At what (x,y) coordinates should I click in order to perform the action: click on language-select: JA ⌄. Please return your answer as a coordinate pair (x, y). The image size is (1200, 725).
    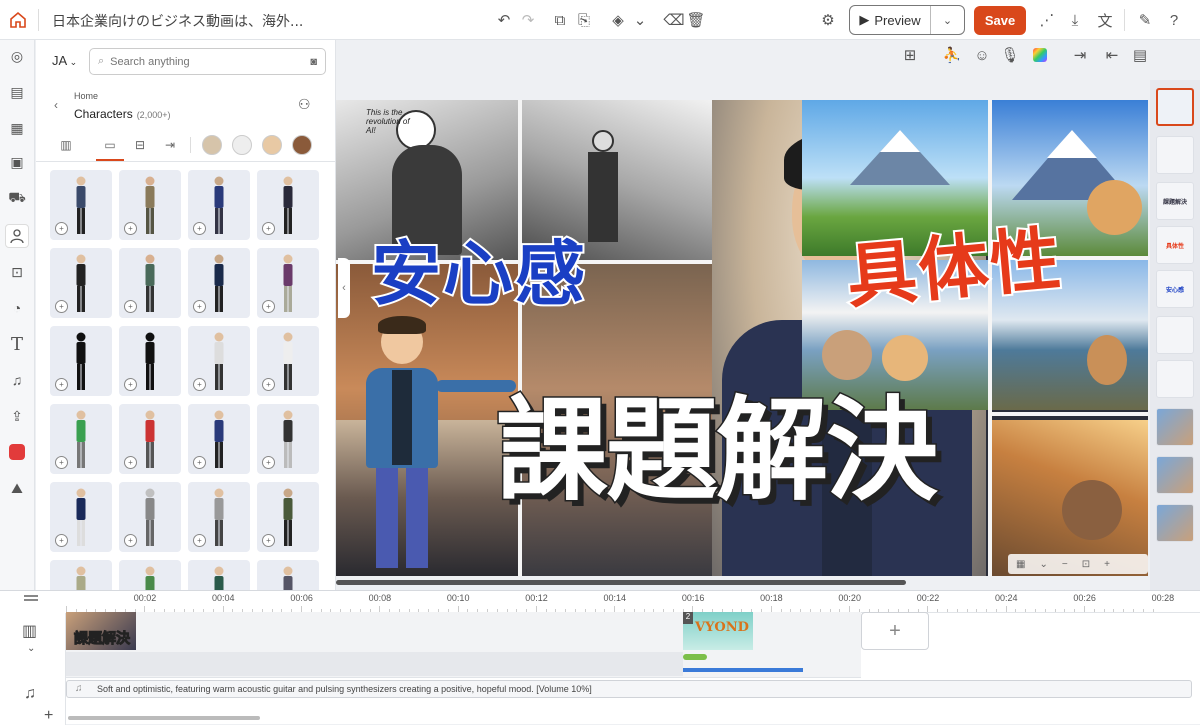
    Looking at the image, I should click on (64, 60).